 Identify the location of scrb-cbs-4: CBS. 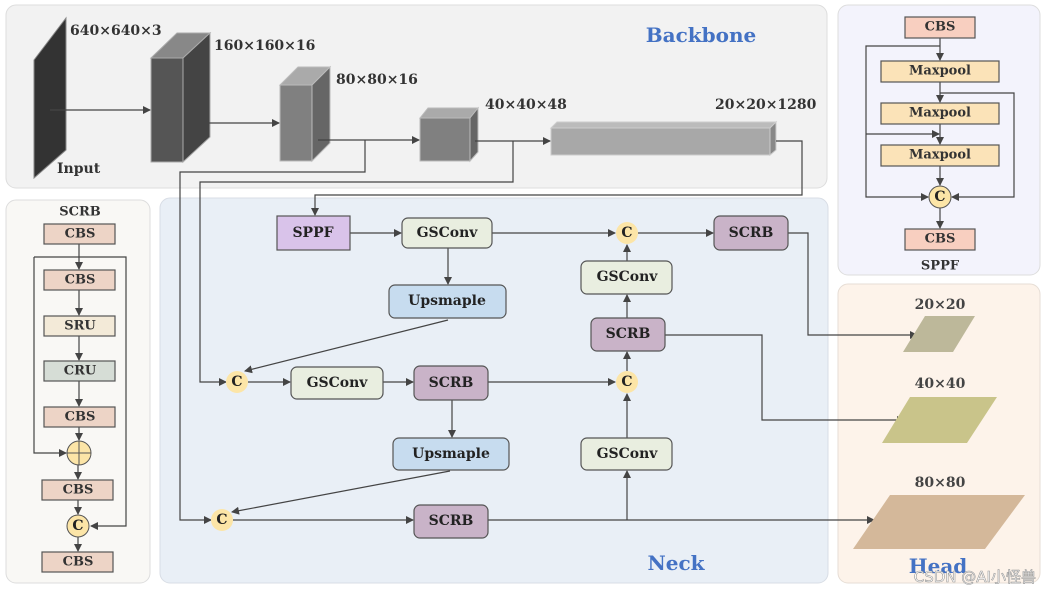
(77, 490).